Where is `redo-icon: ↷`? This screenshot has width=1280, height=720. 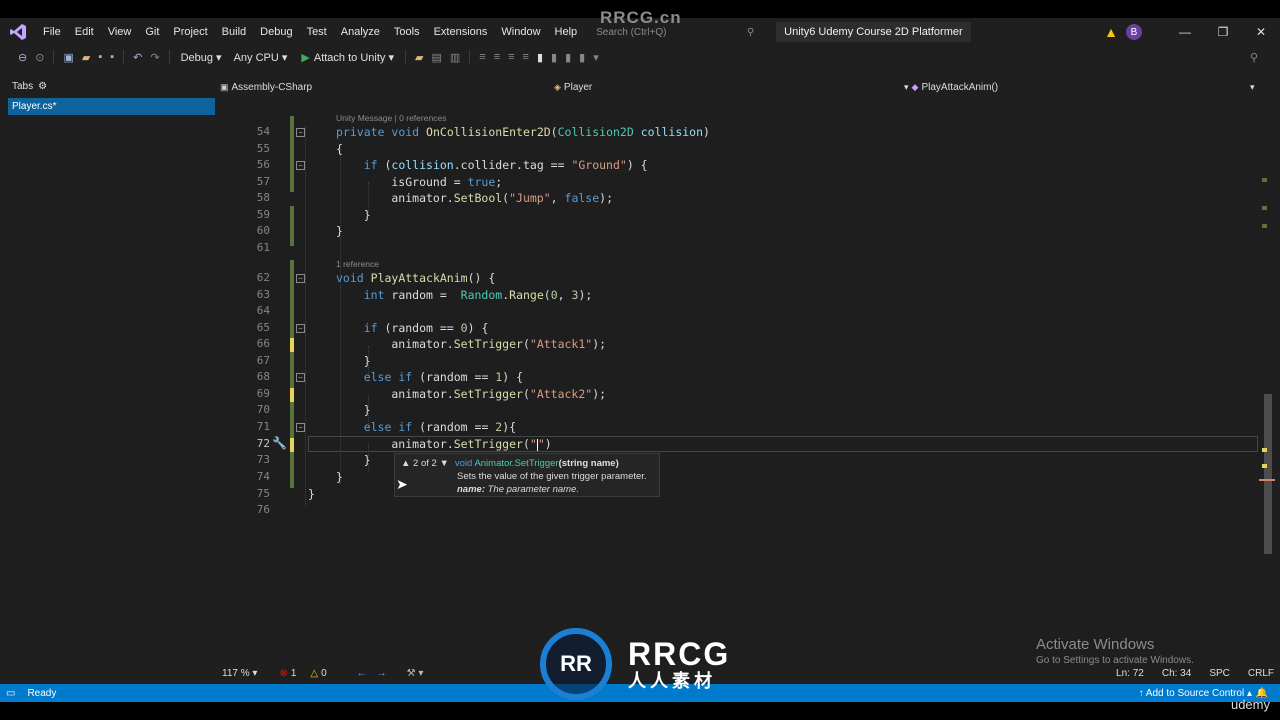
redo-icon: ↷ is located at coordinates (154, 57).